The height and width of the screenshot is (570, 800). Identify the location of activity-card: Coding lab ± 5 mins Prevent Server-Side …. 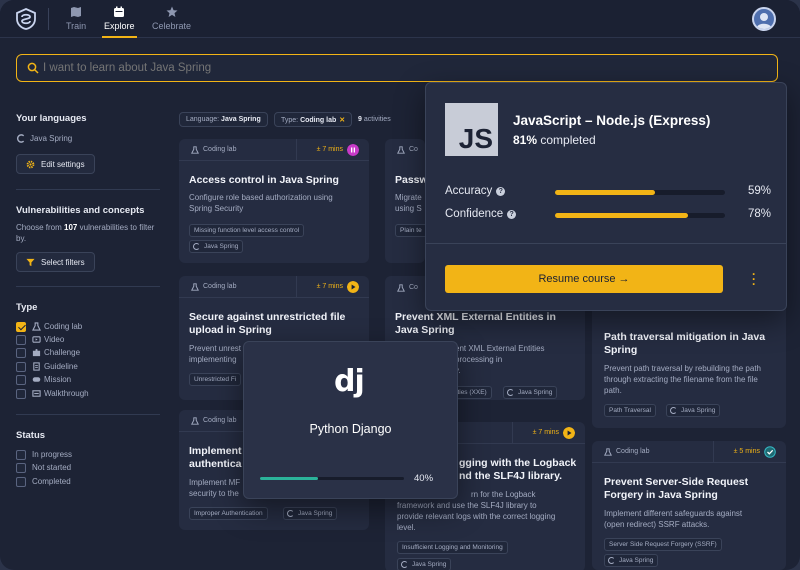
(689, 505).